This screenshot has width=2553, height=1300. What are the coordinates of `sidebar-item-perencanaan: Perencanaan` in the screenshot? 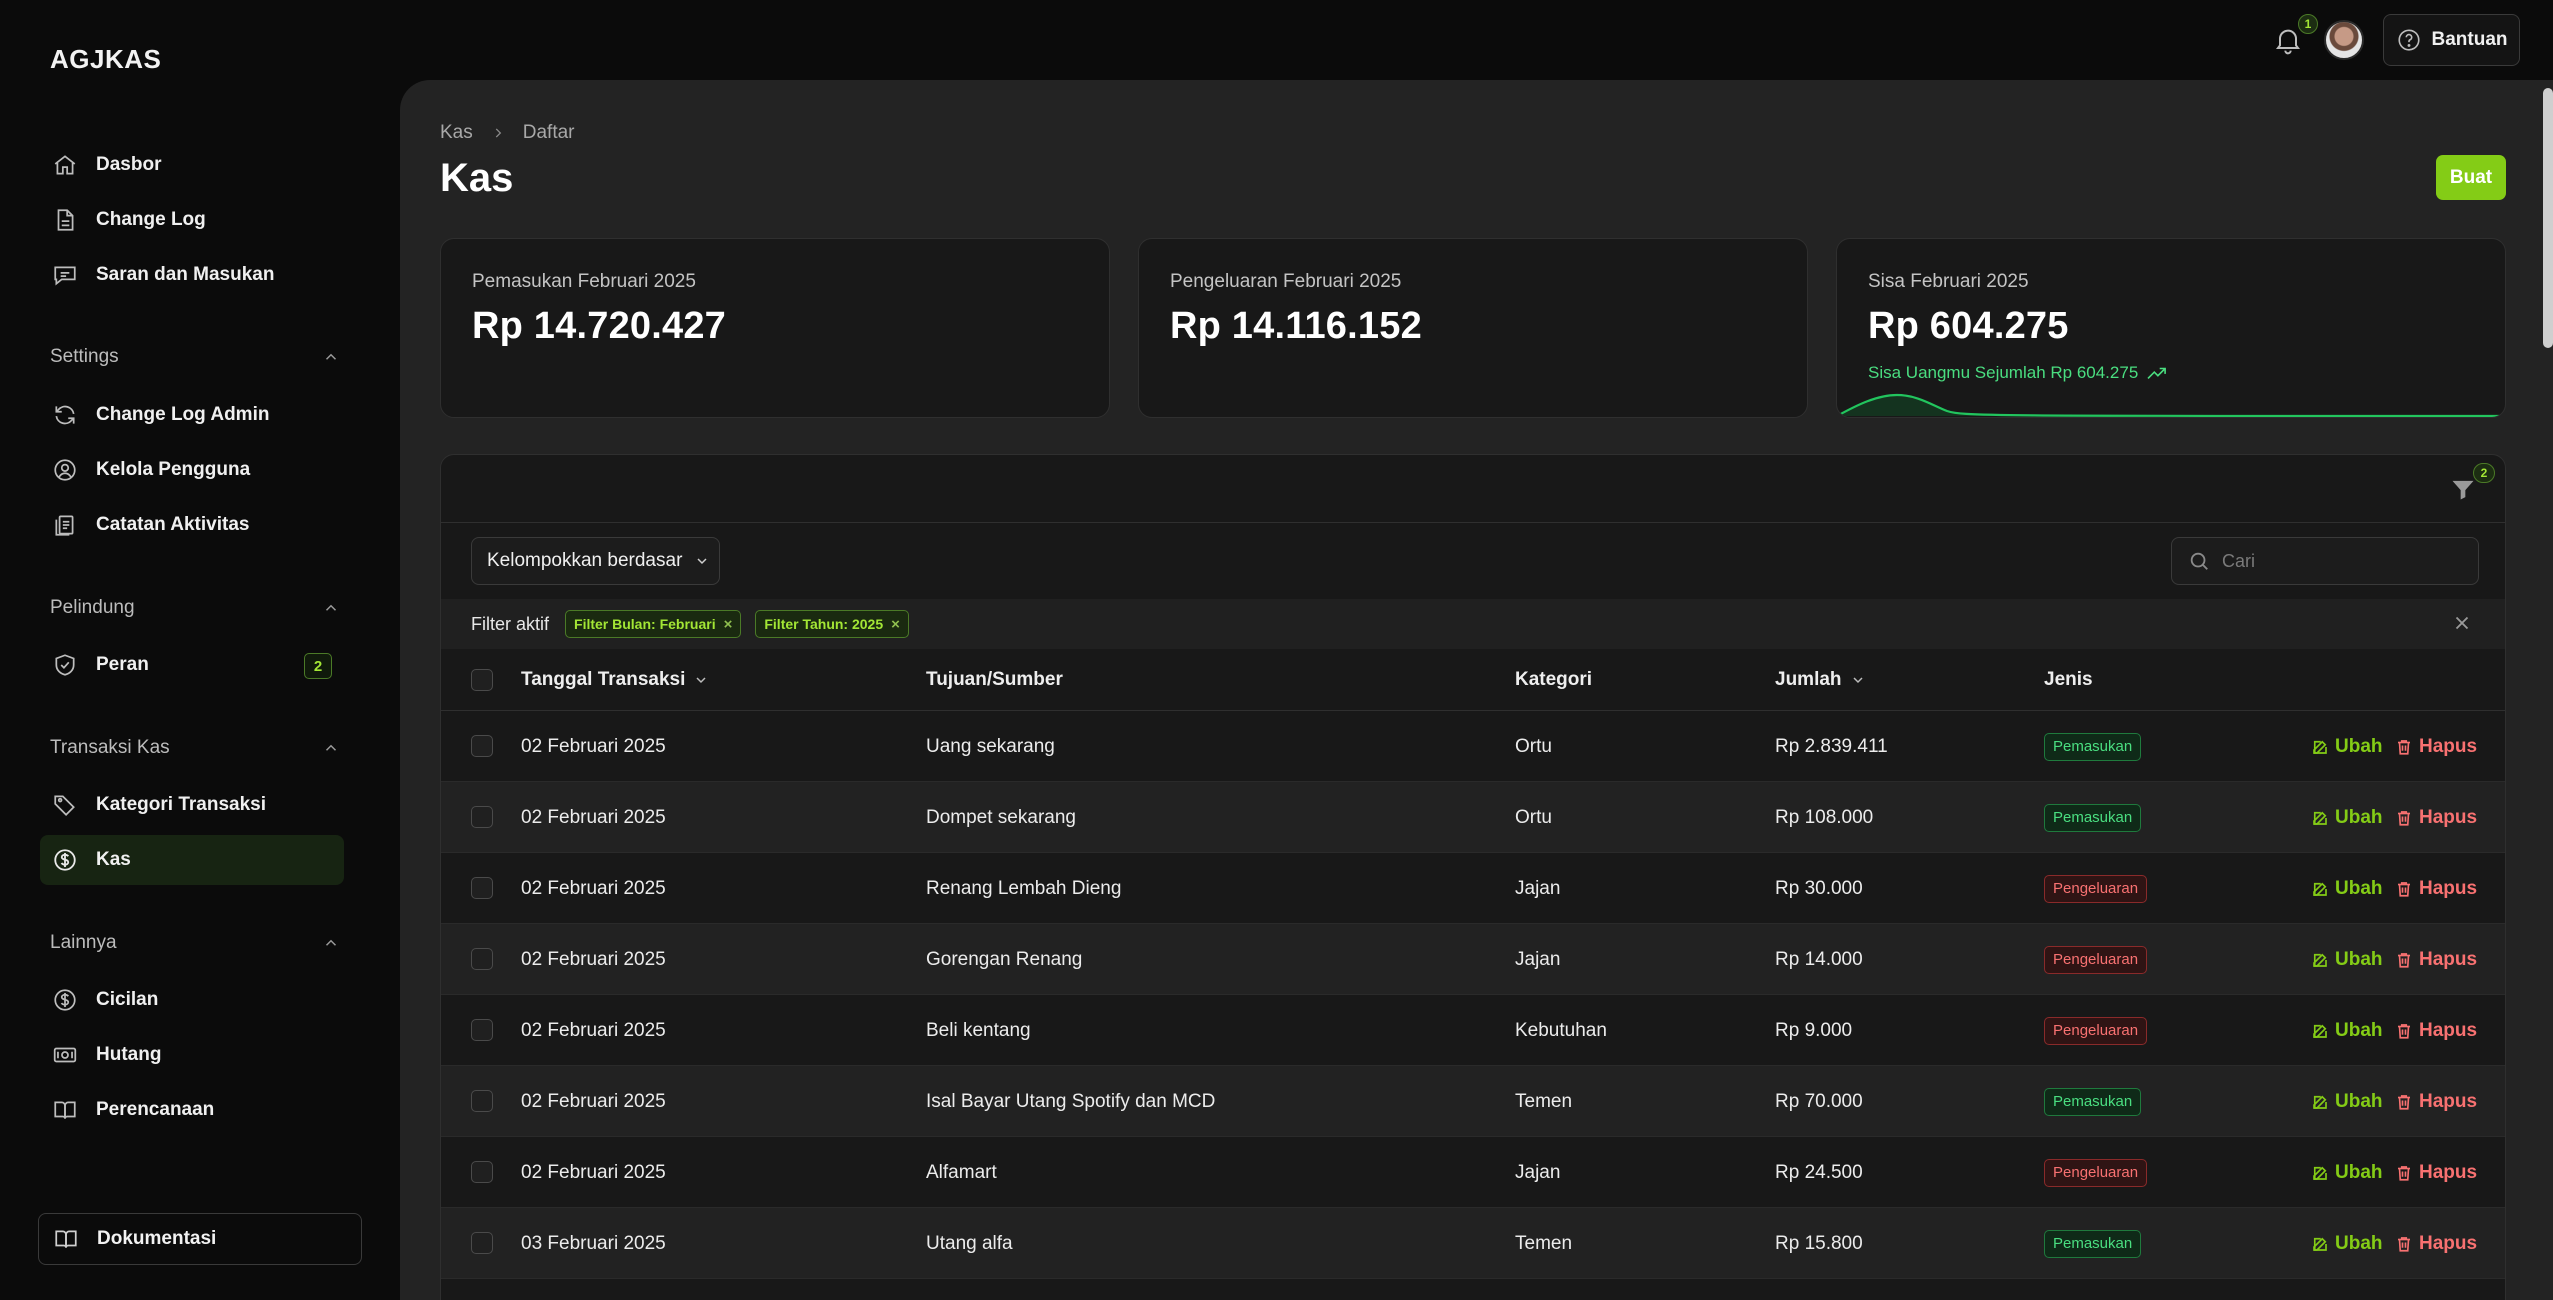 It's located at (192, 1110).